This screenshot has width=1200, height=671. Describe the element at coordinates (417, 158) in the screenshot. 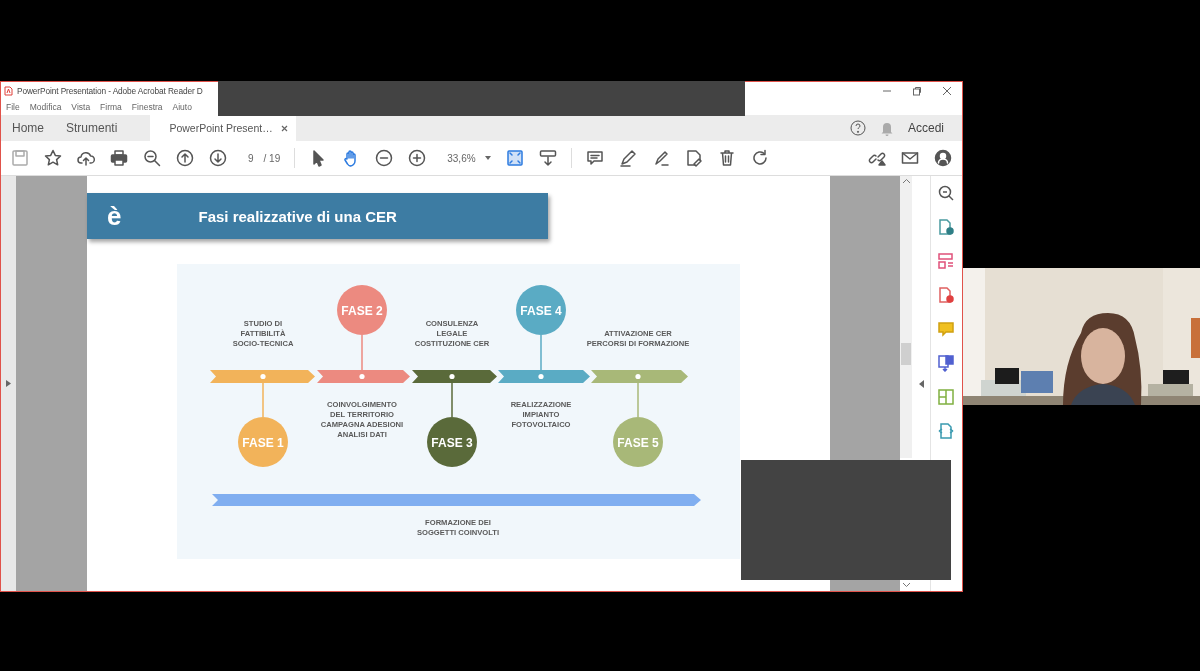

I see `zoom-in-icon` at that location.